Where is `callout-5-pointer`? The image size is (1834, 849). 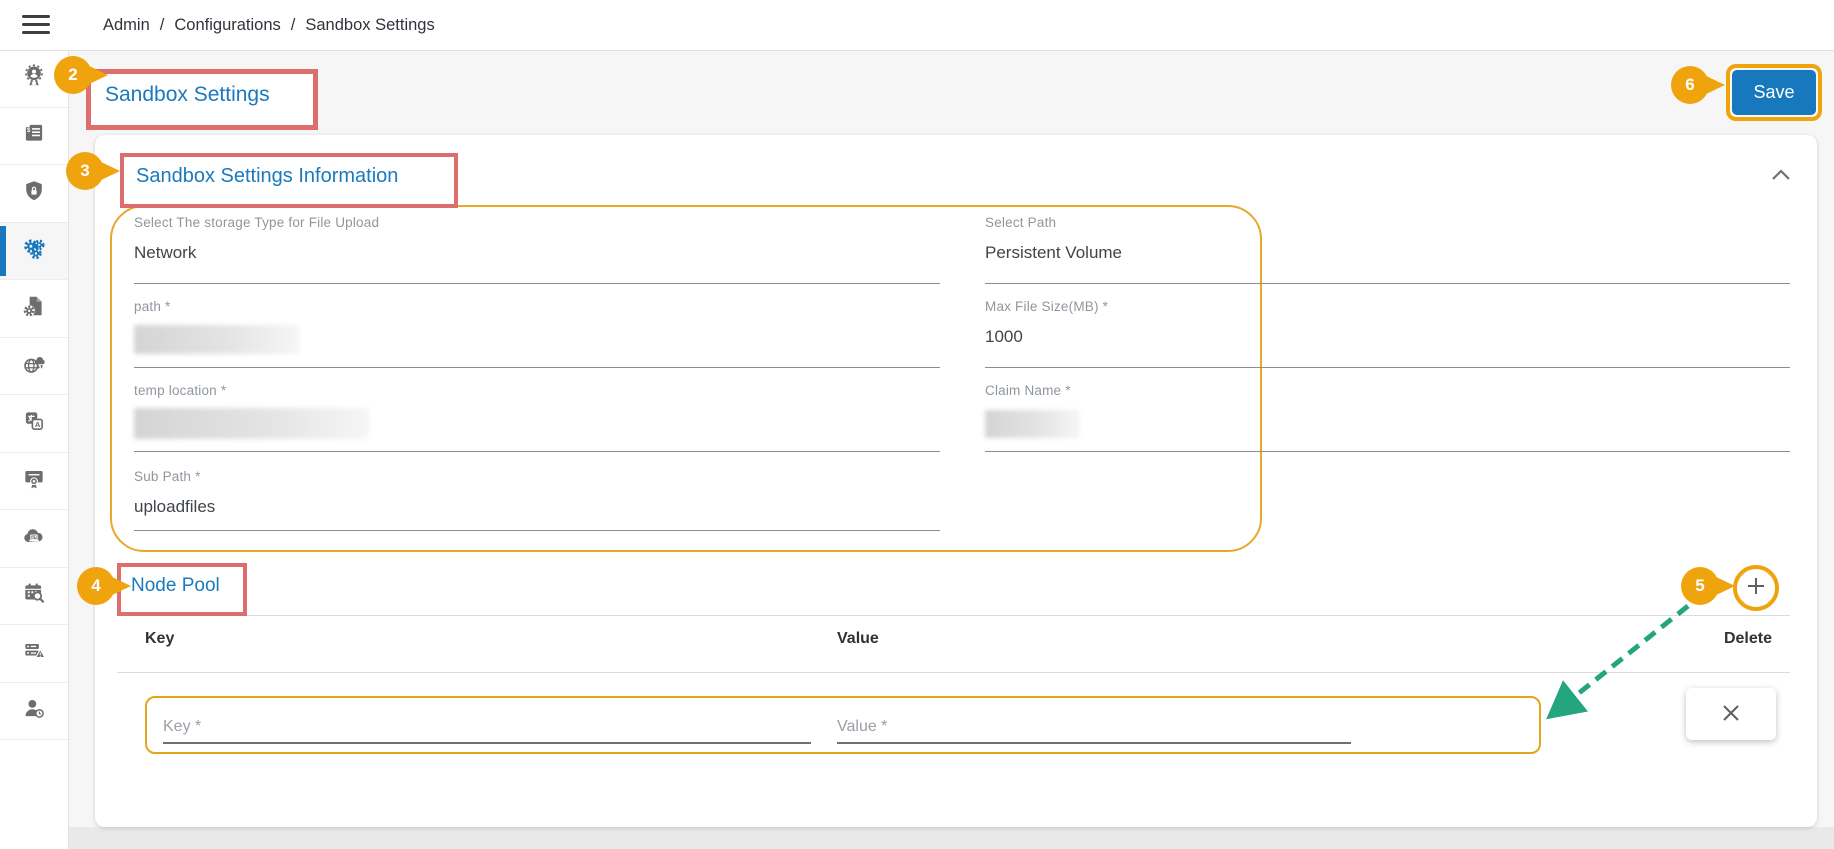 callout-5-pointer is located at coordinates (1723, 586).